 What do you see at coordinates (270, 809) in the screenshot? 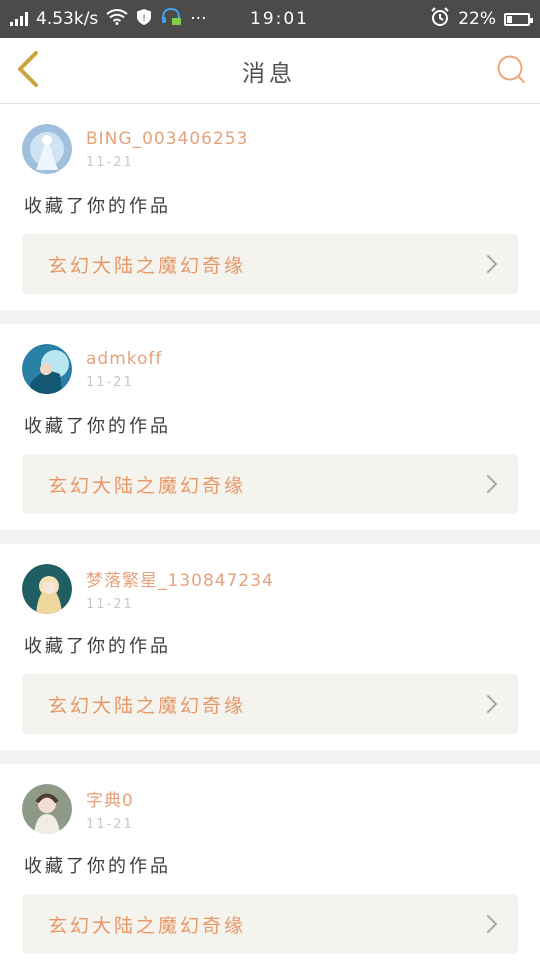
I see `message-header: 字典0 11-21` at bounding box center [270, 809].